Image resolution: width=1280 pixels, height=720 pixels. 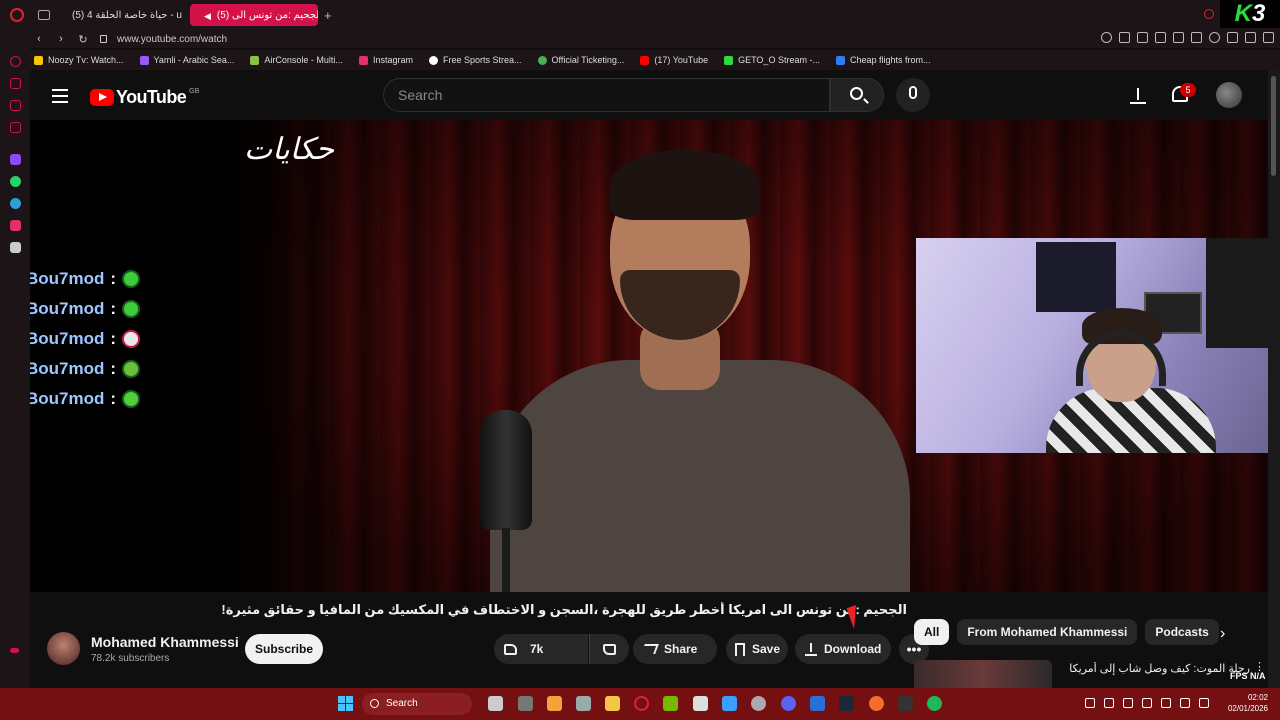 I want to click on telegram-icon, so click(x=15, y=203).